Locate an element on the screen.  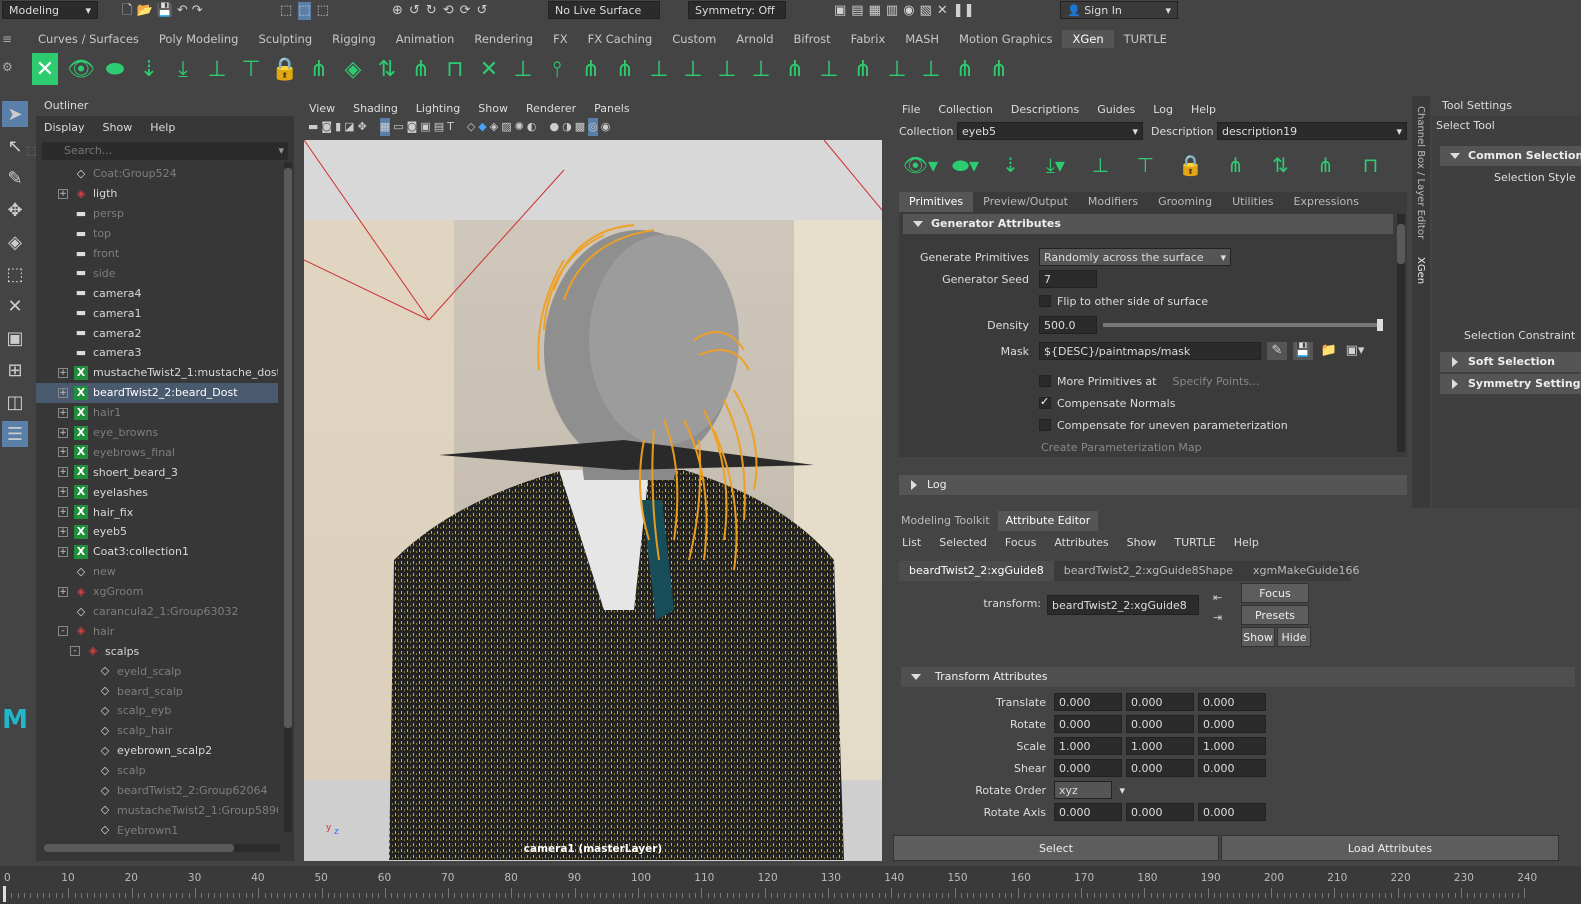
xgen-tab-primitives: Primitives is located at coordinates (936, 202).